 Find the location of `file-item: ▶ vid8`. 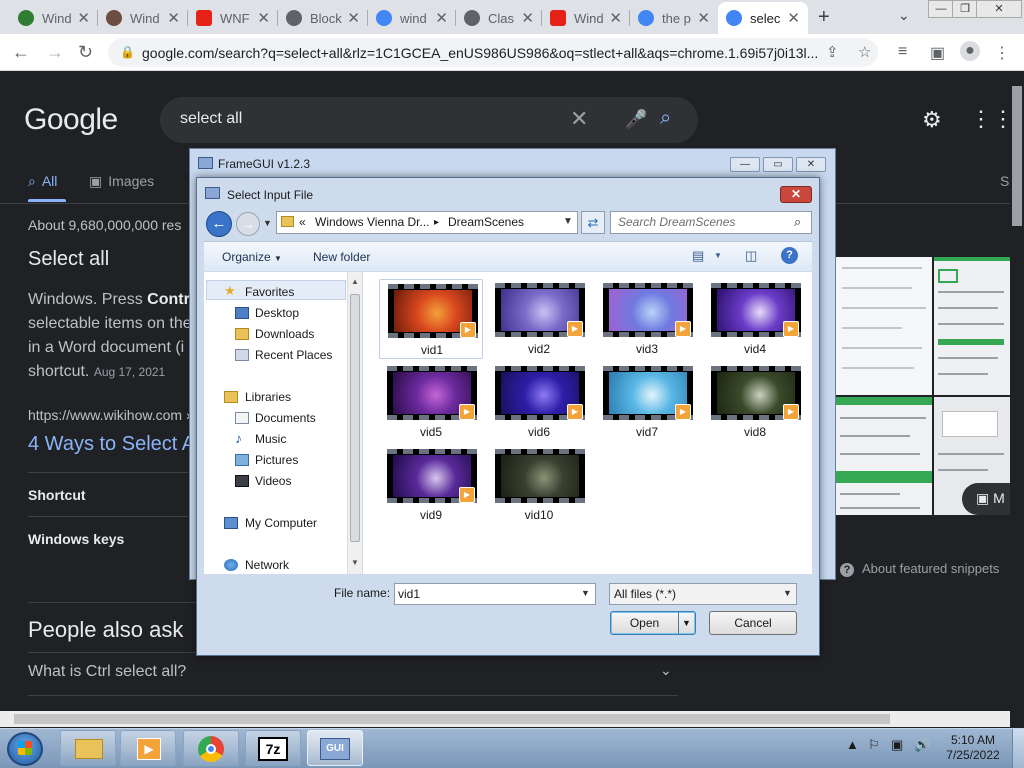

file-item: ▶ vid8 is located at coordinates (755, 402).